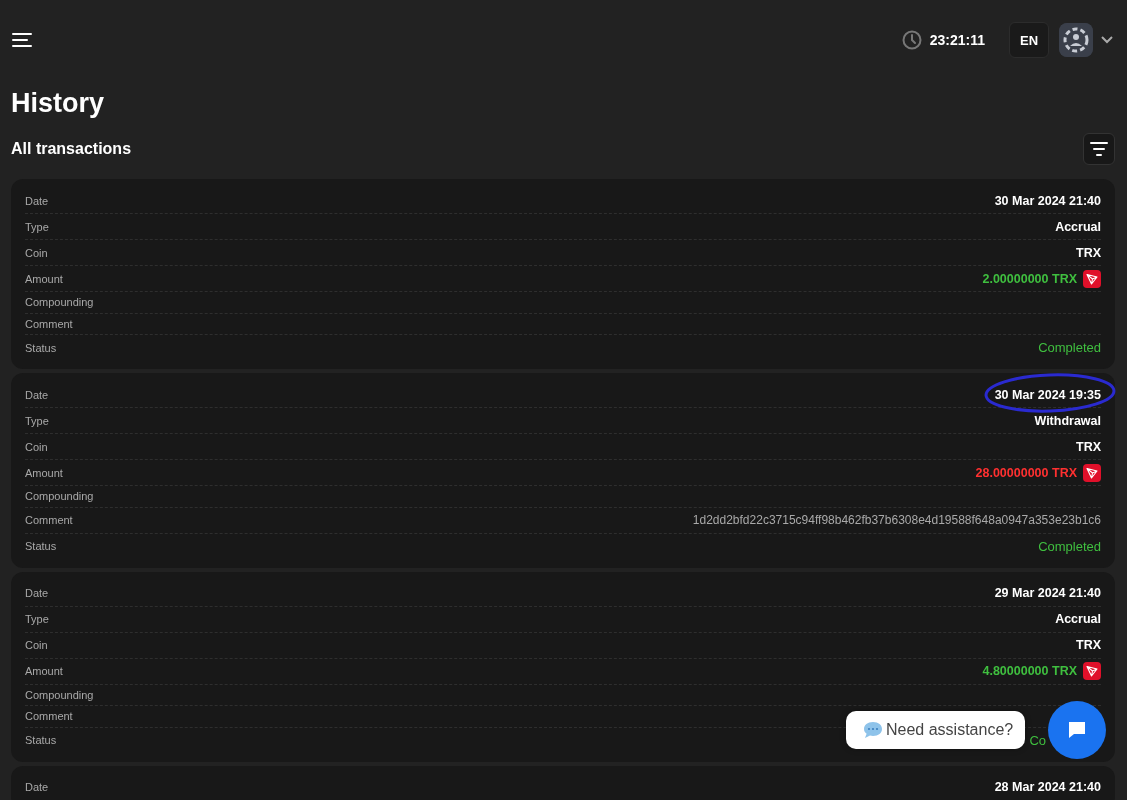  What do you see at coordinates (1047, 200) in the screenshot?
I see `date-value: 30 Mar 2024 21:40` at bounding box center [1047, 200].